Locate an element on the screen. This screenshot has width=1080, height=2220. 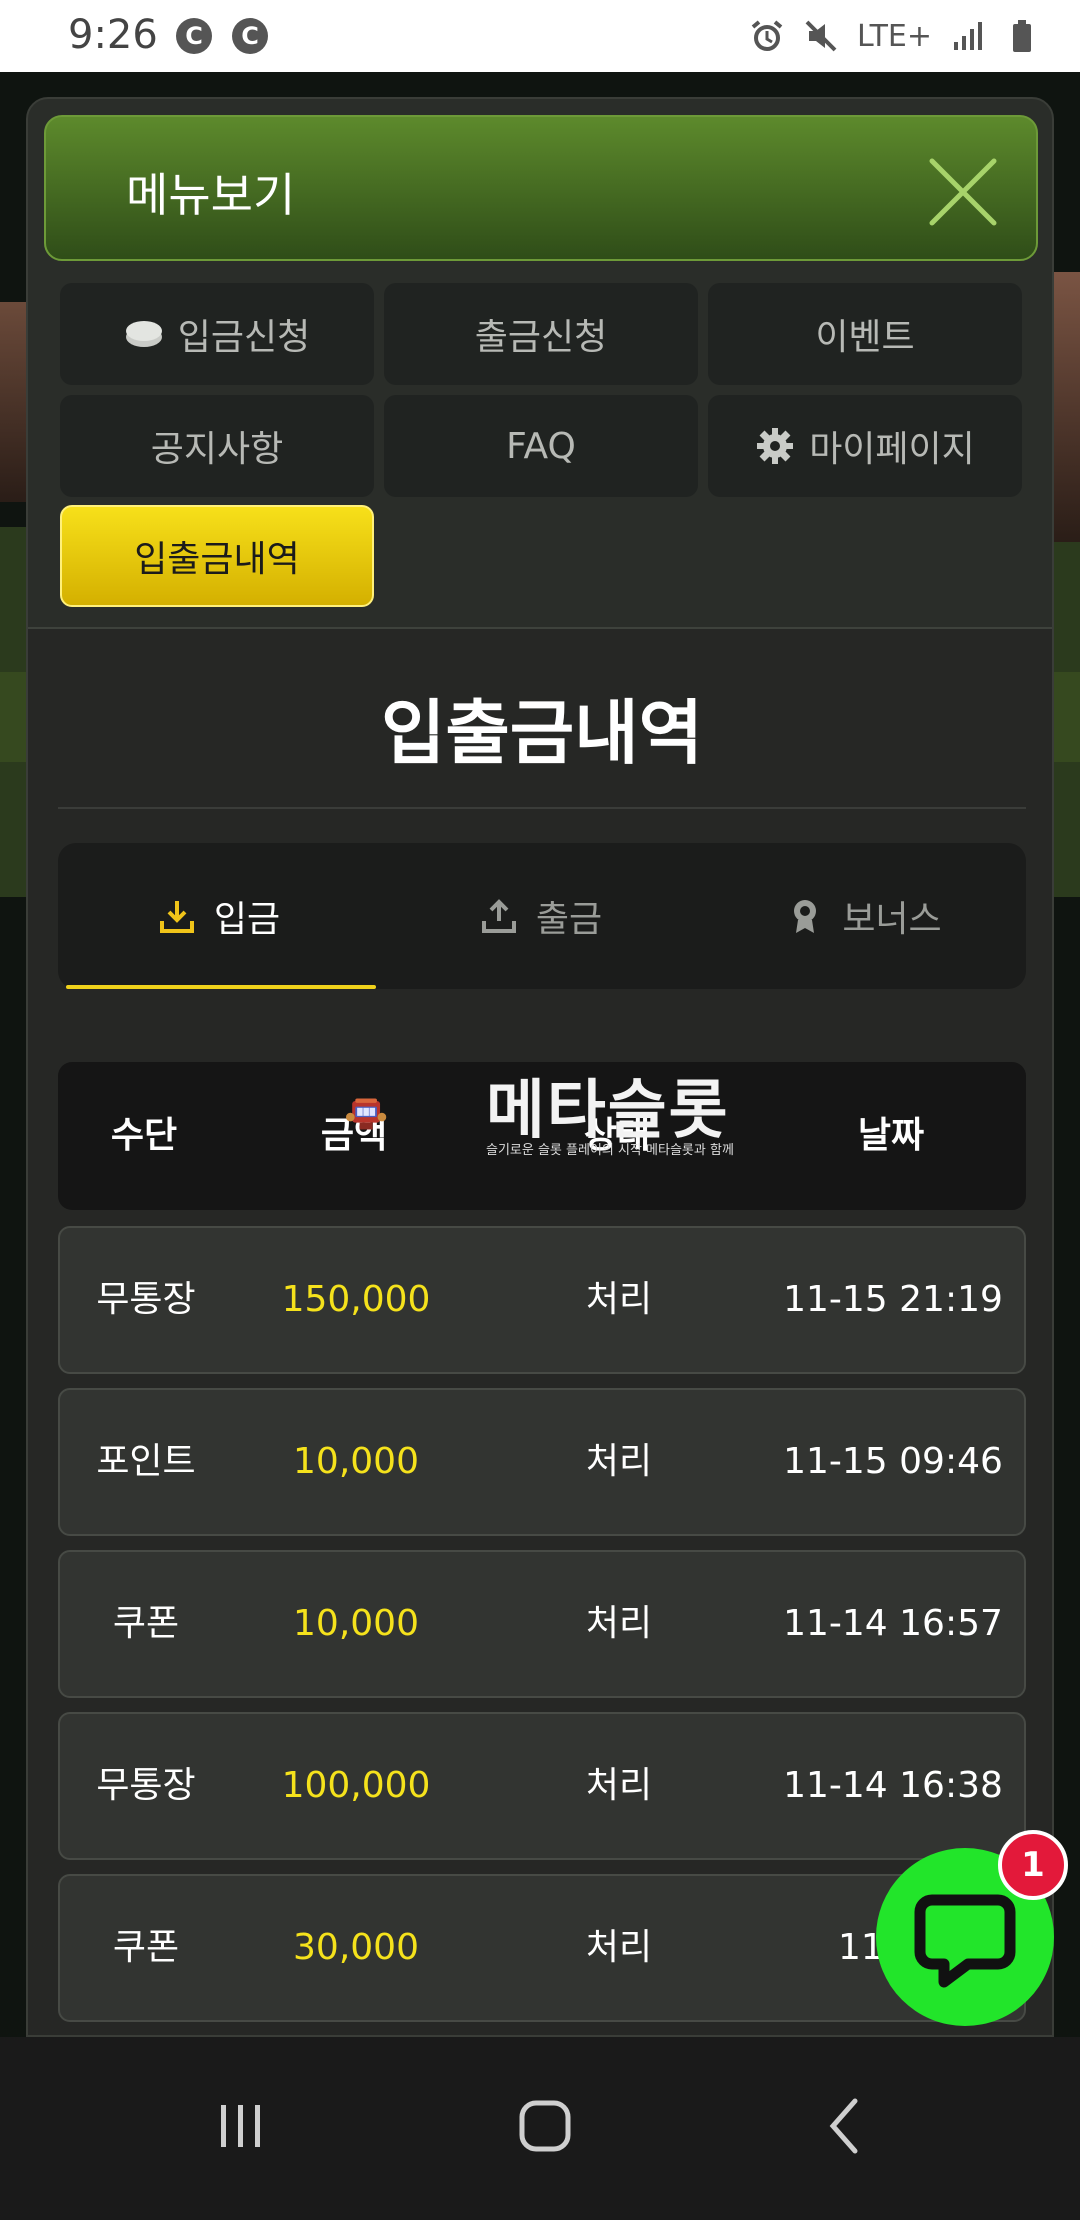
table-row: 포인트 10,000 처리 11-15 09:46 is located at coordinates (542, 1462).